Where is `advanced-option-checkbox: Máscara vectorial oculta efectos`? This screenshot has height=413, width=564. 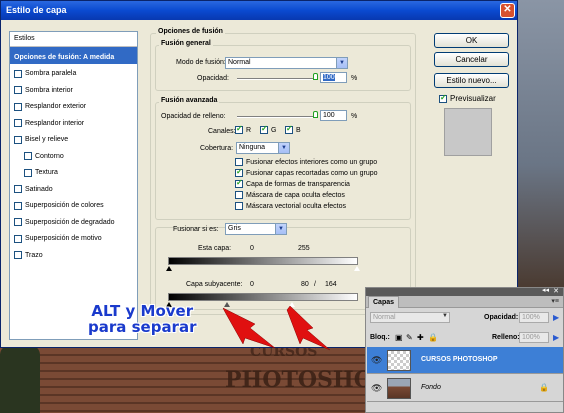
advanced-option-checkbox: Máscara vectorial oculta efectos is located at coordinates (290, 206).